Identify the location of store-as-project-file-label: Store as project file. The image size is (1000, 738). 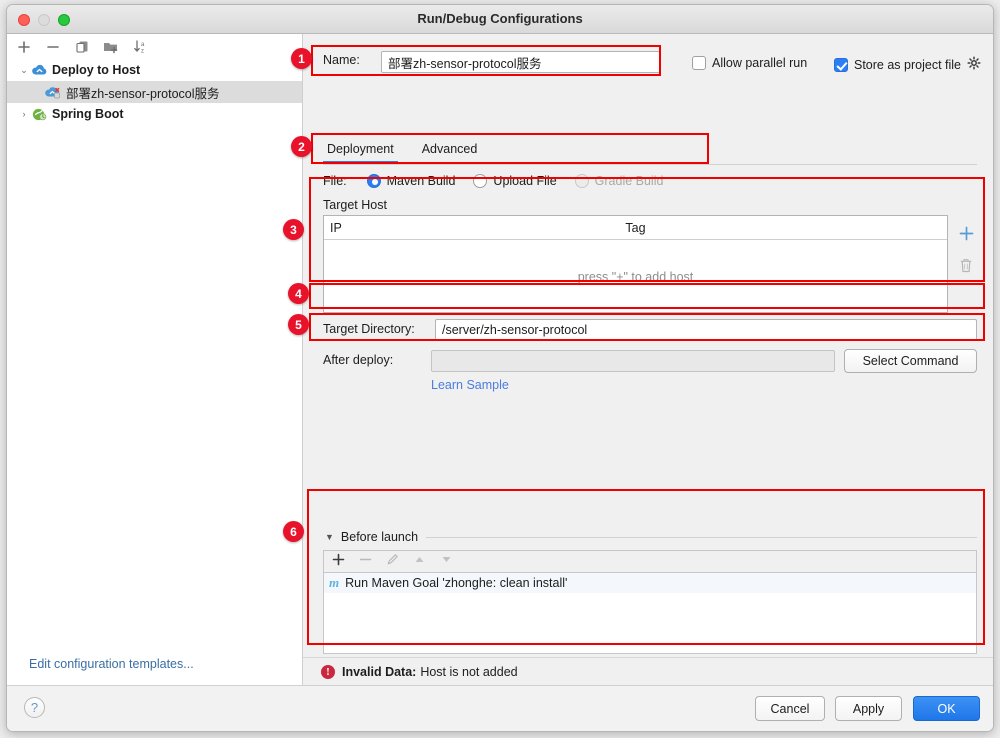
(907, 64).